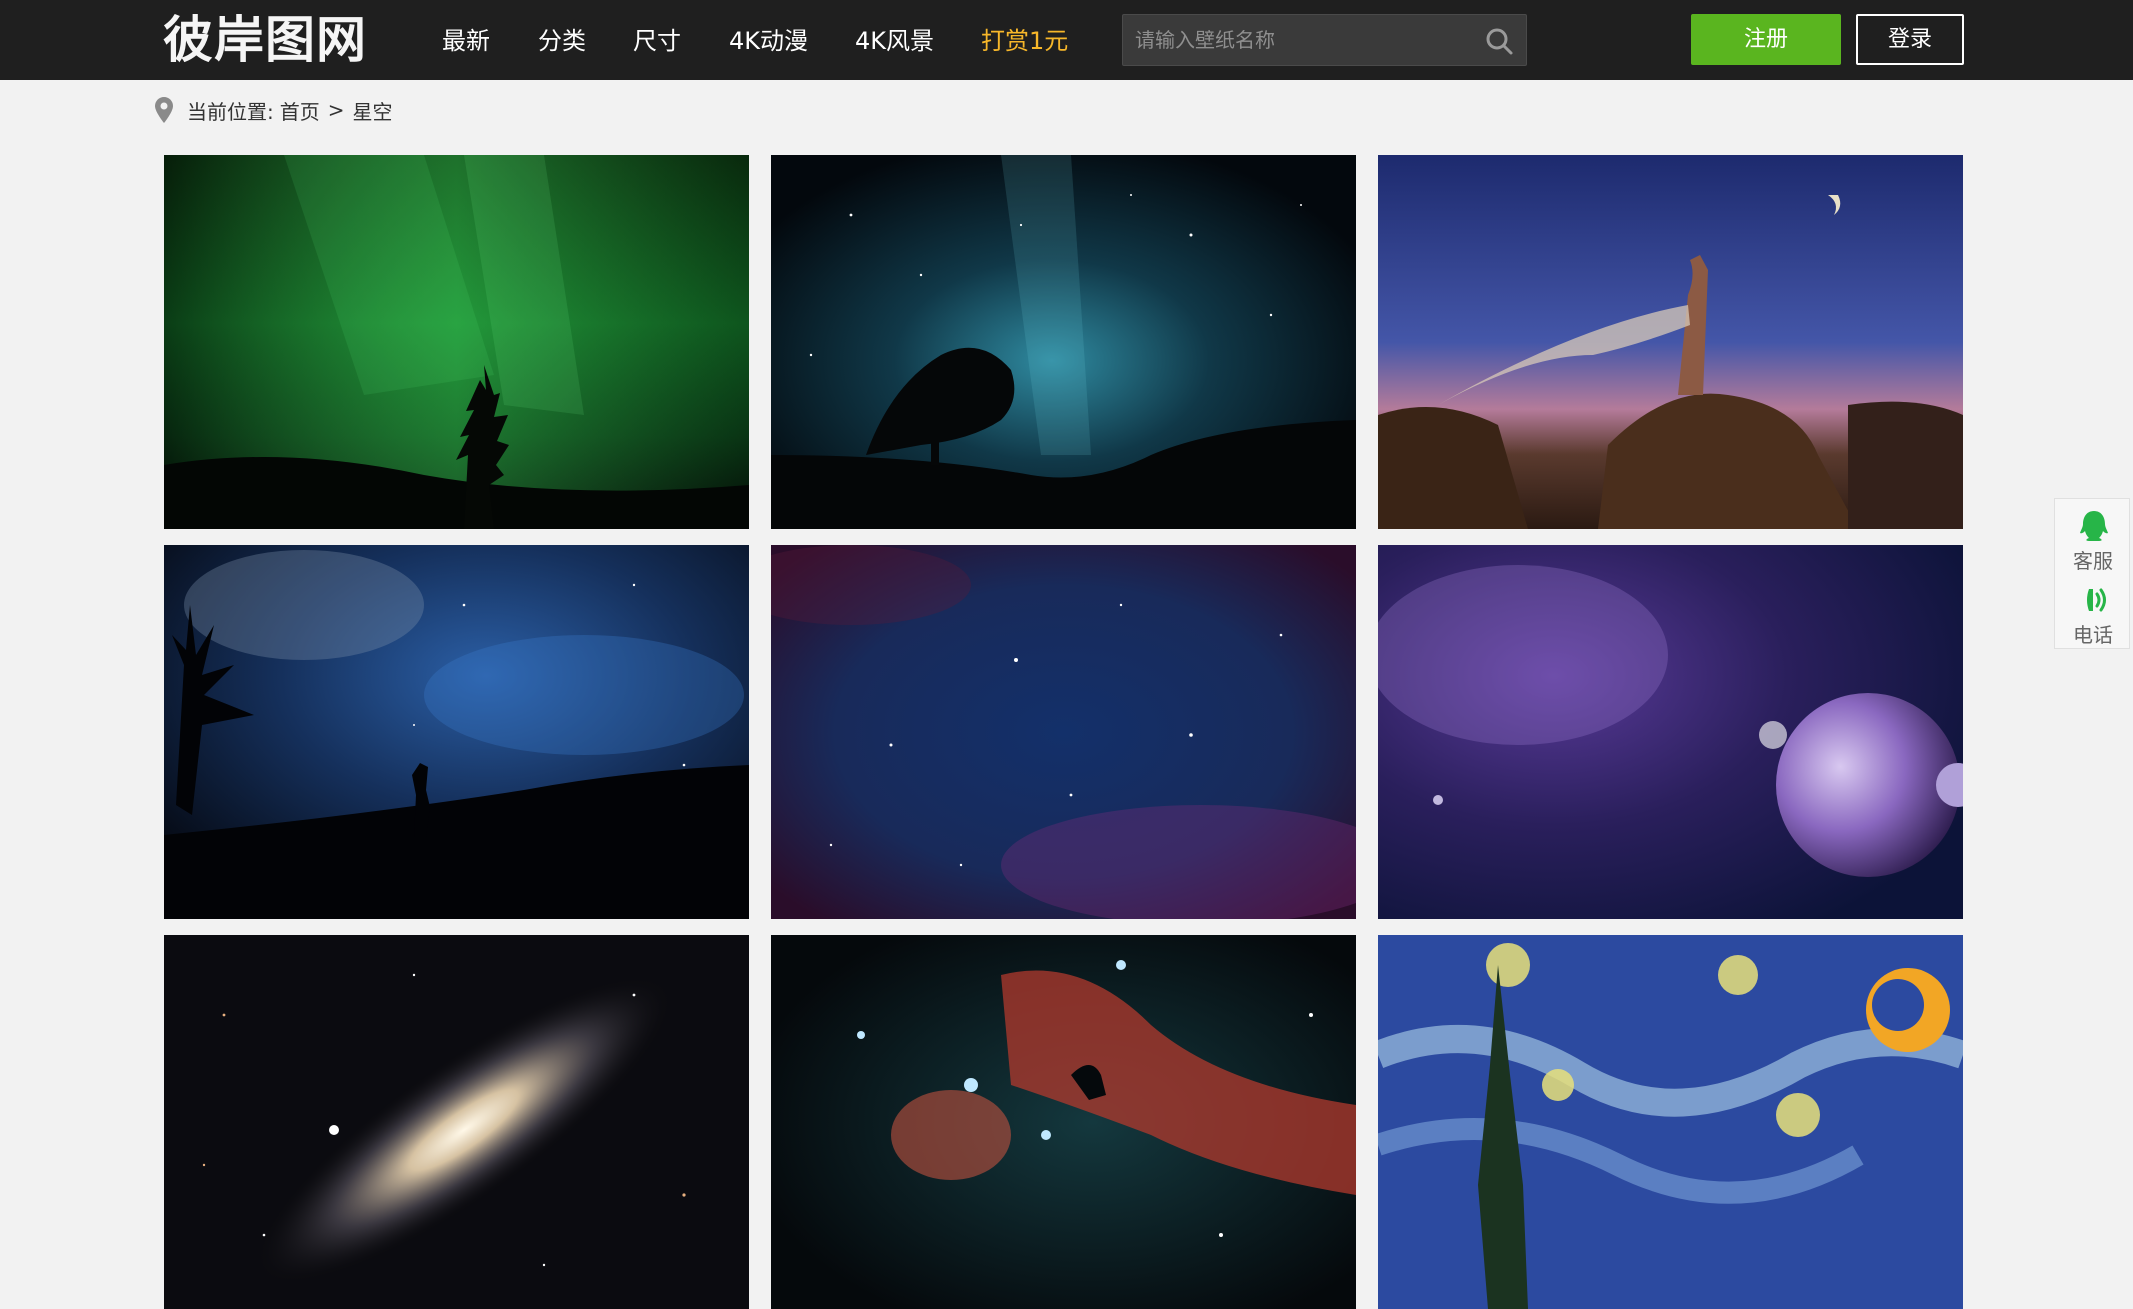  What do you see at coordinates (1670, 732) in the screenshot?
I see `wallpaper-thumb-purple-planet` at bounding box center [1670, 732].